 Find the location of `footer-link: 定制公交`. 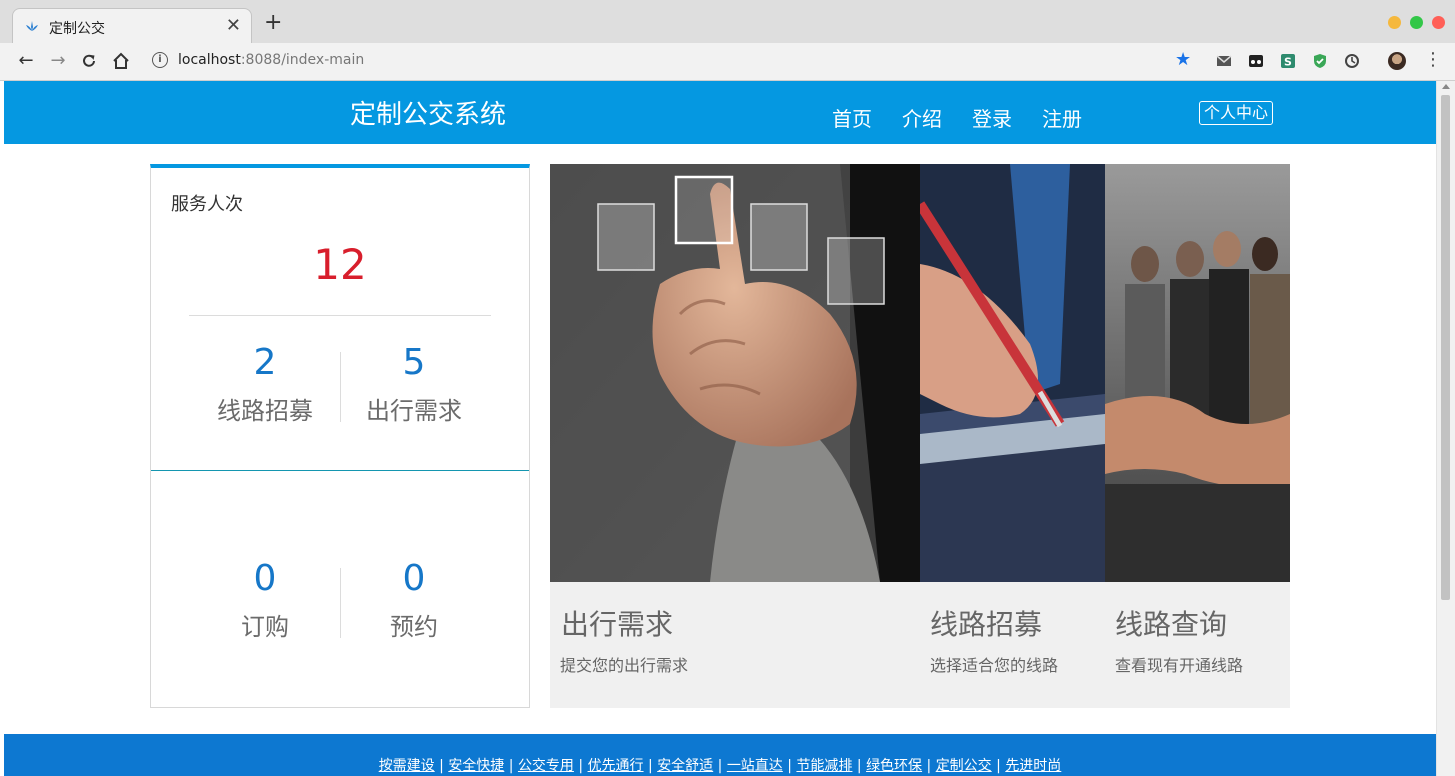

footer-link: 定制公交 is located at coordinates (964, 766).